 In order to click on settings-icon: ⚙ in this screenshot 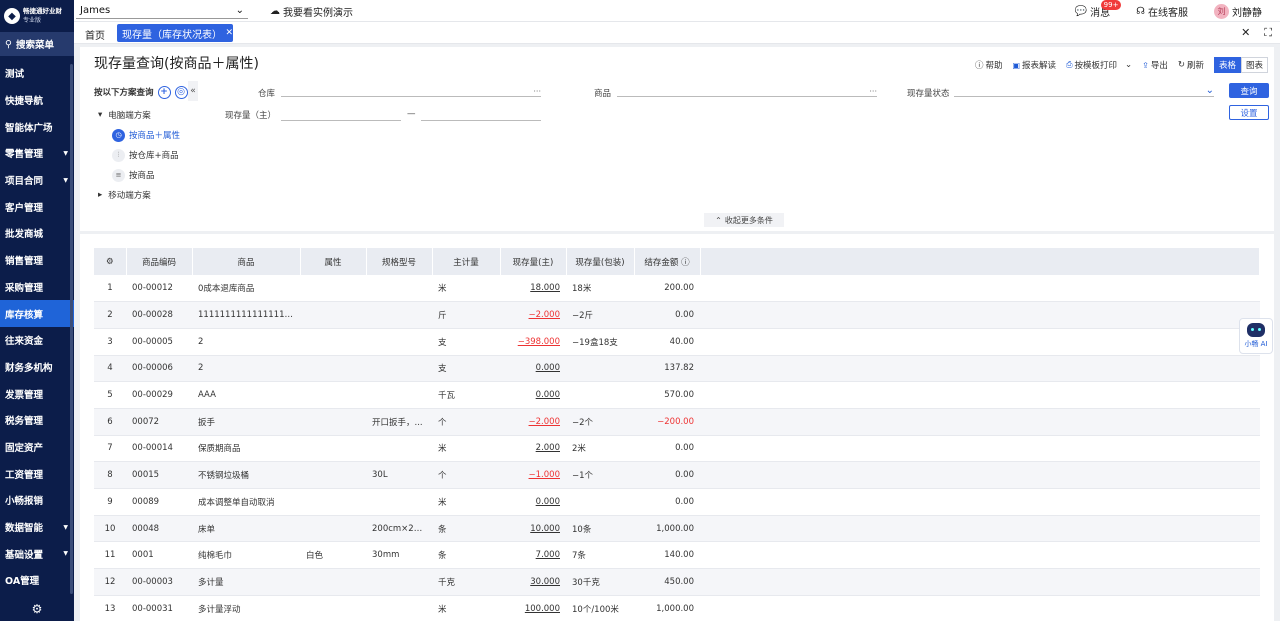, I will do `click(110, 262)`.